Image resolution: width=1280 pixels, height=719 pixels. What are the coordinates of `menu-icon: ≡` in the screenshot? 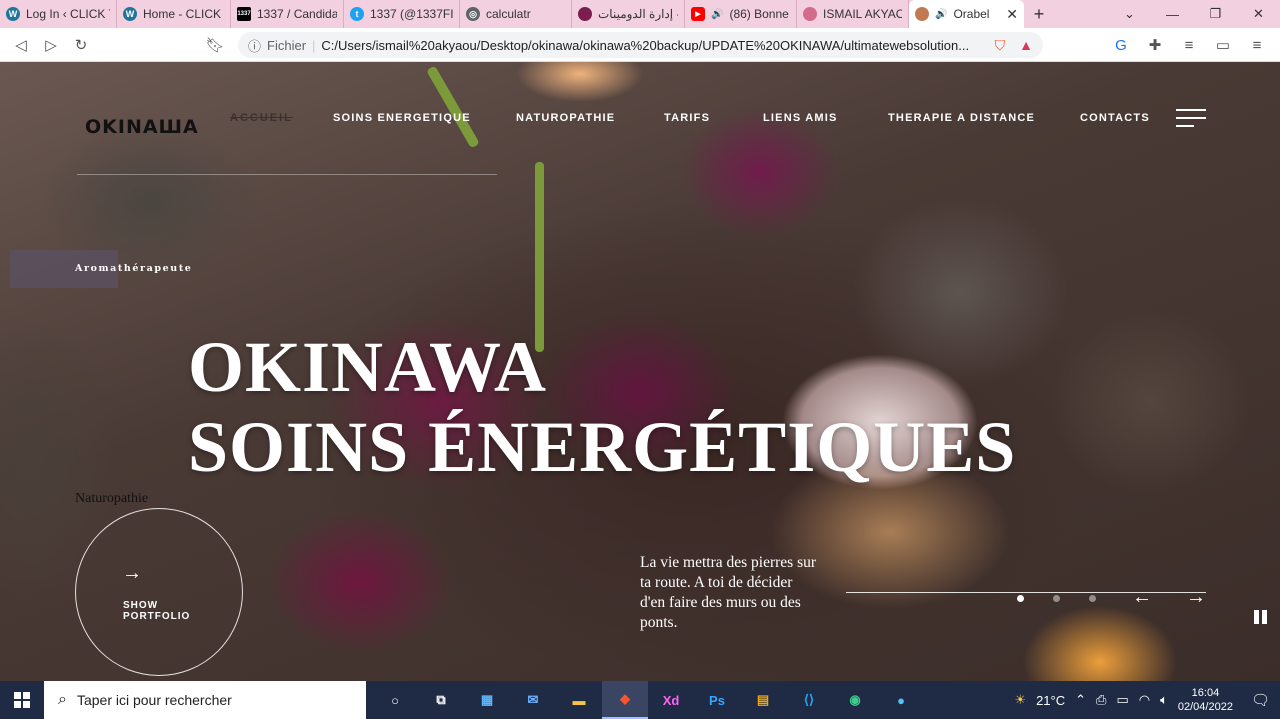 It's located at (1257, 45).